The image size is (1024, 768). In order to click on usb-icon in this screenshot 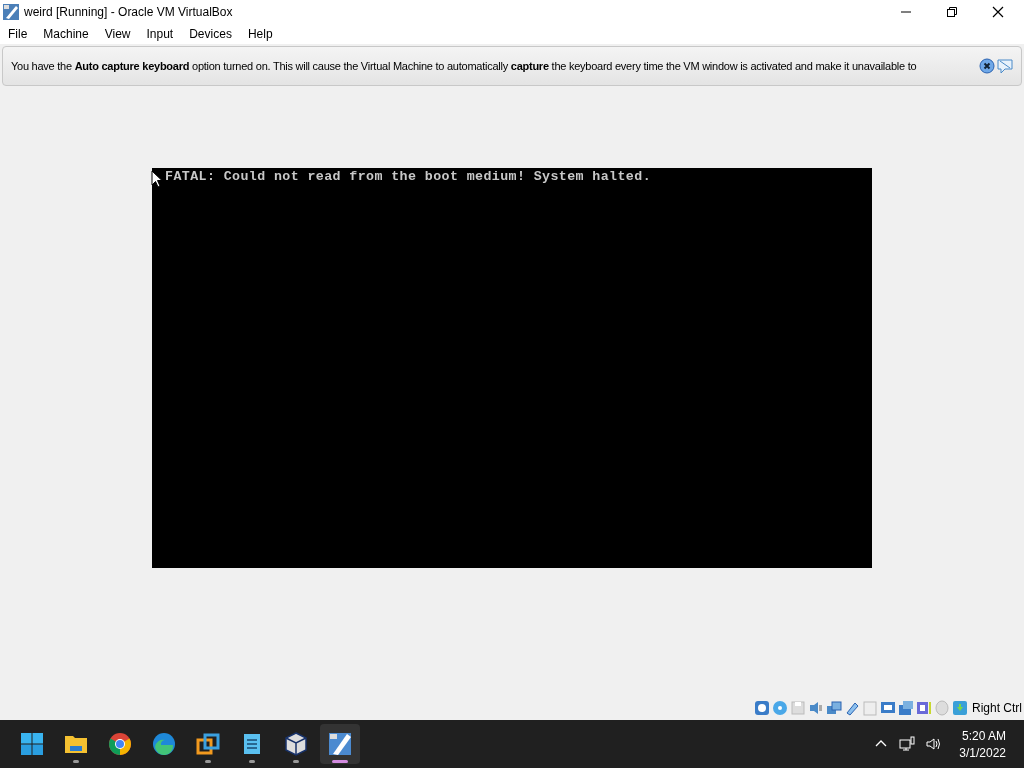, I will do `click(852, 708)`.